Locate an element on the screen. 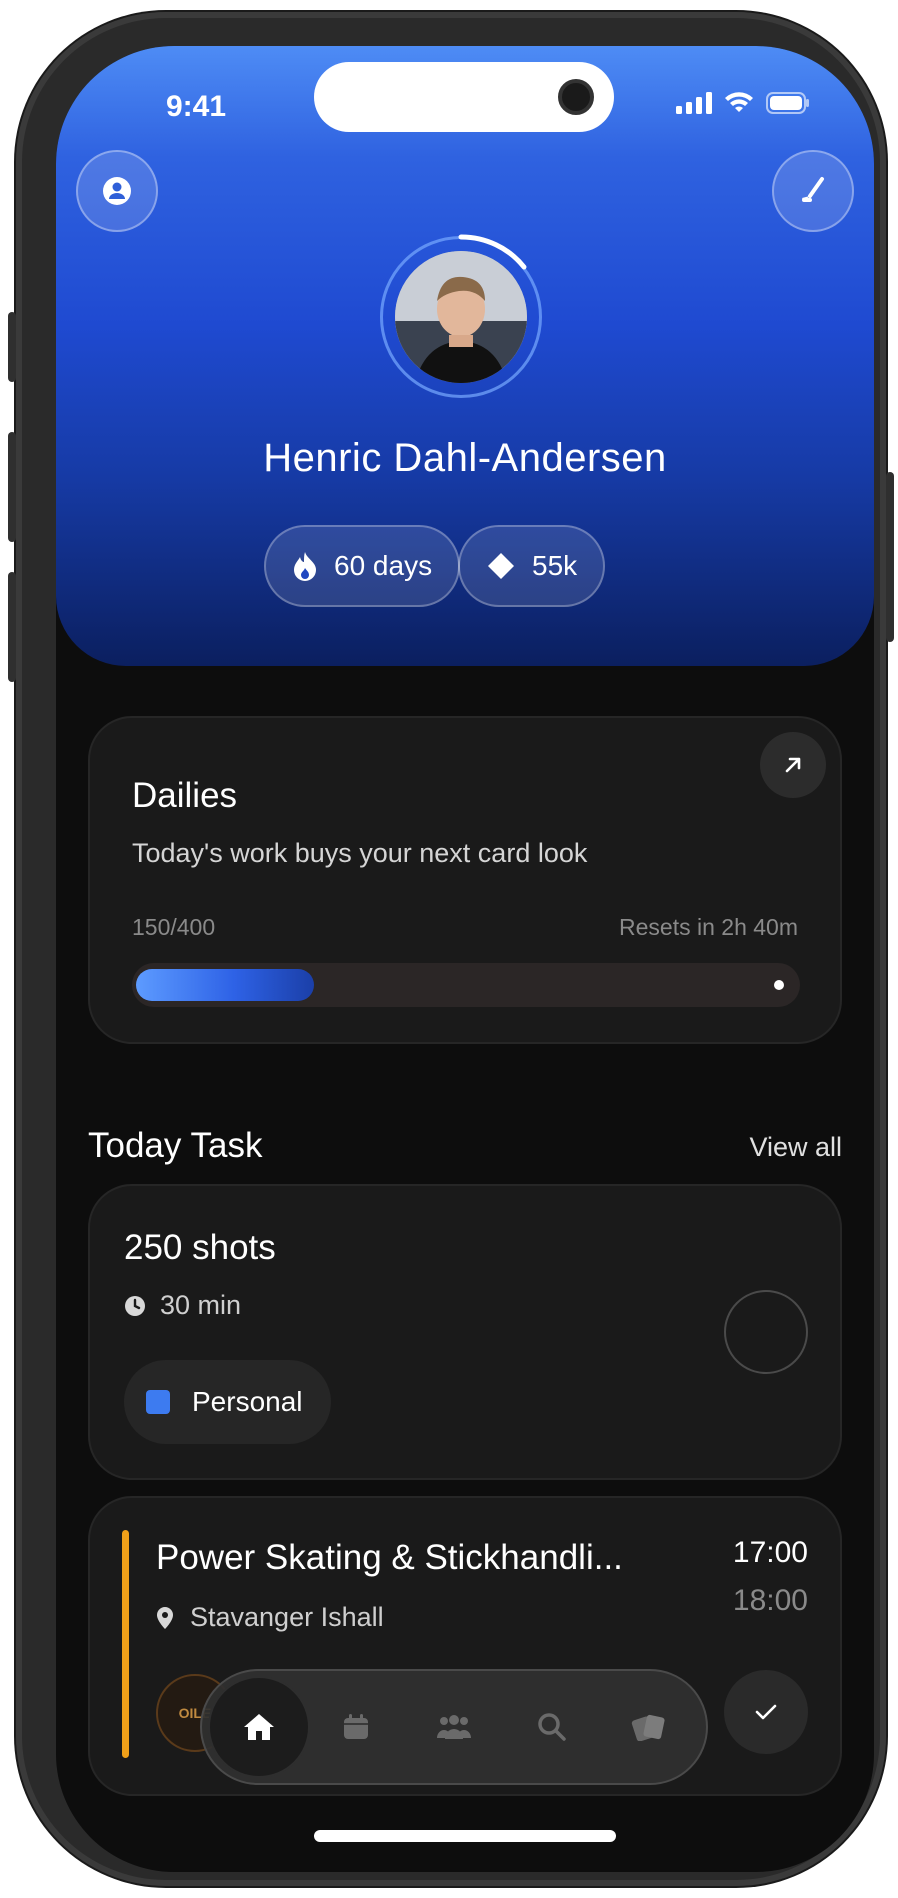 This screenshot has width=898, height=1898. dailies-progress-fill is located at coordinates (225, 985).